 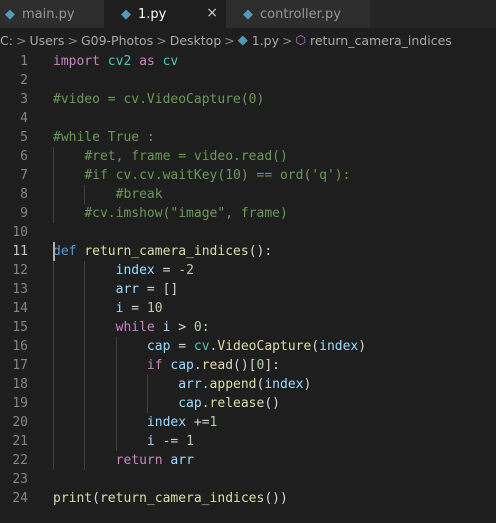 I want to click on code-line: 23, so click(x=248, y=479).